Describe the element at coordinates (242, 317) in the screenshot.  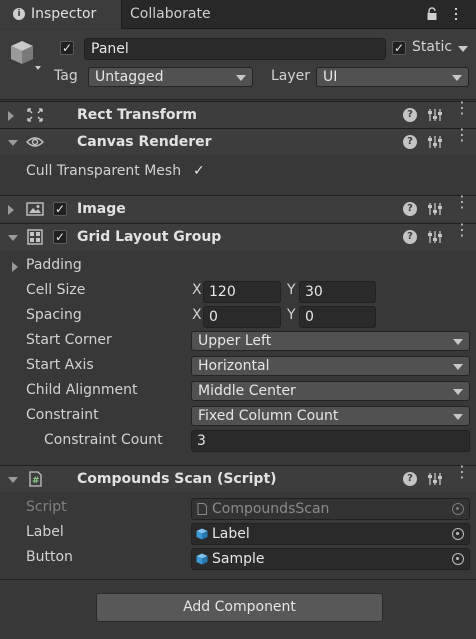
I see `spacing-x-field: 0` at that location.